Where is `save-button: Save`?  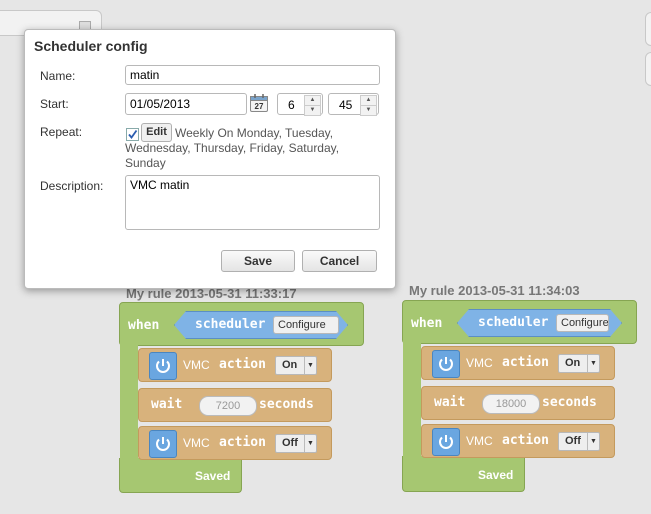
save-button: Save is located at coordinates (258, 261).